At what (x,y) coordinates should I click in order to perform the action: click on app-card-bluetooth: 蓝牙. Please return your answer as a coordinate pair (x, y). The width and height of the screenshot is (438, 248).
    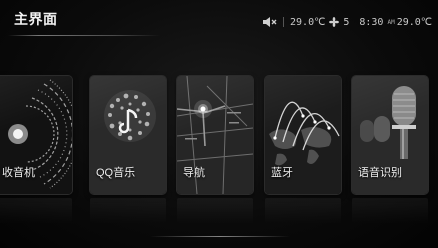
    Looking at the image, I should click on (303, 135).